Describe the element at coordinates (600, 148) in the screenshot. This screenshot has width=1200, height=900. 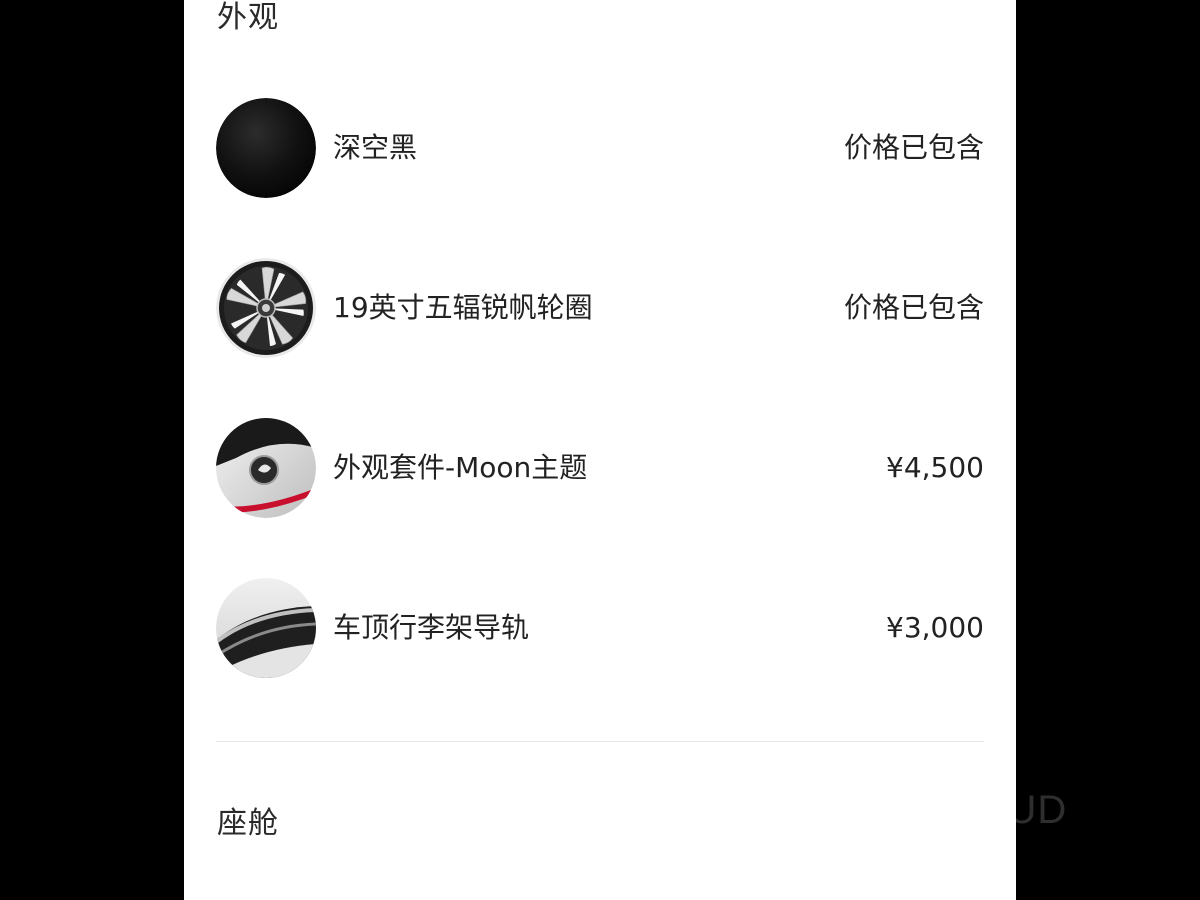
I see `option-row-paint-color: 深空黑 价格已包含` at that location.